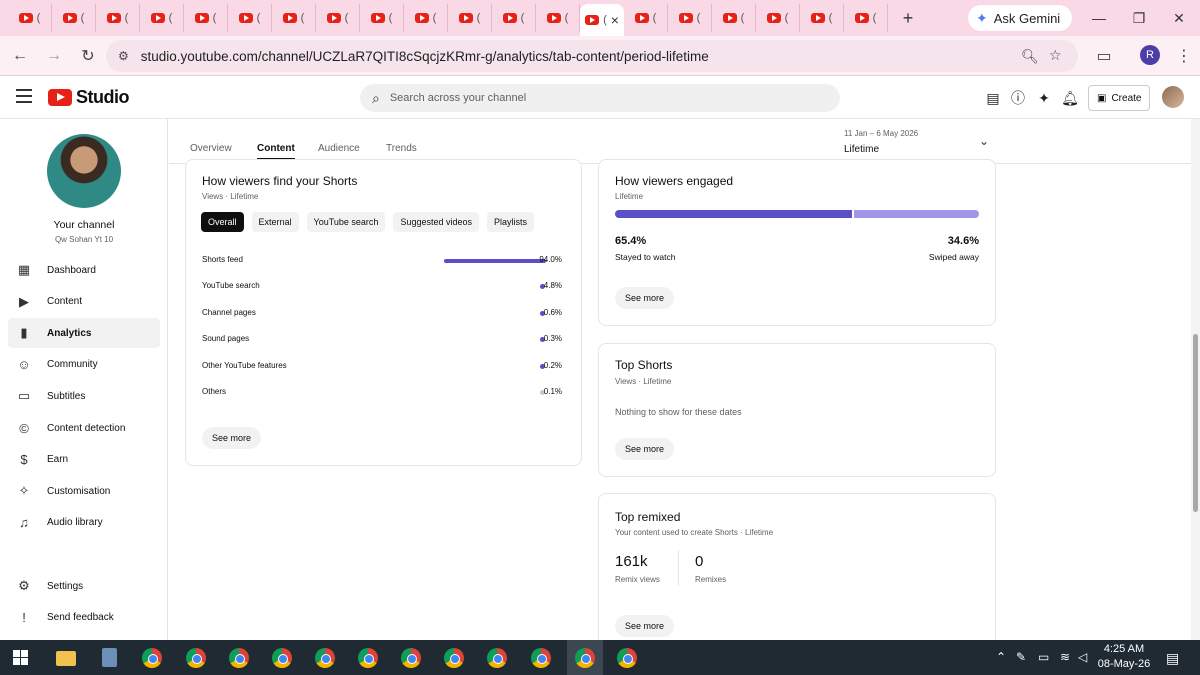 This screenshot has height=675, width=1200. What do you see at coordinates (1043, 657) in the screenshot?
I see `battery-icon: ▭` at bounding box center [1043, 657].